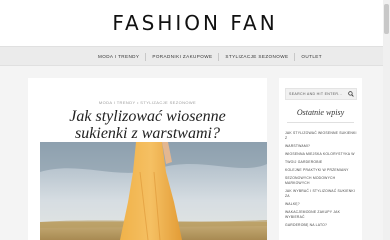 The width and height of the screenshot is (390, 240). Describe the element at coordinates (320, 112) in the screenshot. I see `recent-posts-title: Ostatnie wpisy` at that location.